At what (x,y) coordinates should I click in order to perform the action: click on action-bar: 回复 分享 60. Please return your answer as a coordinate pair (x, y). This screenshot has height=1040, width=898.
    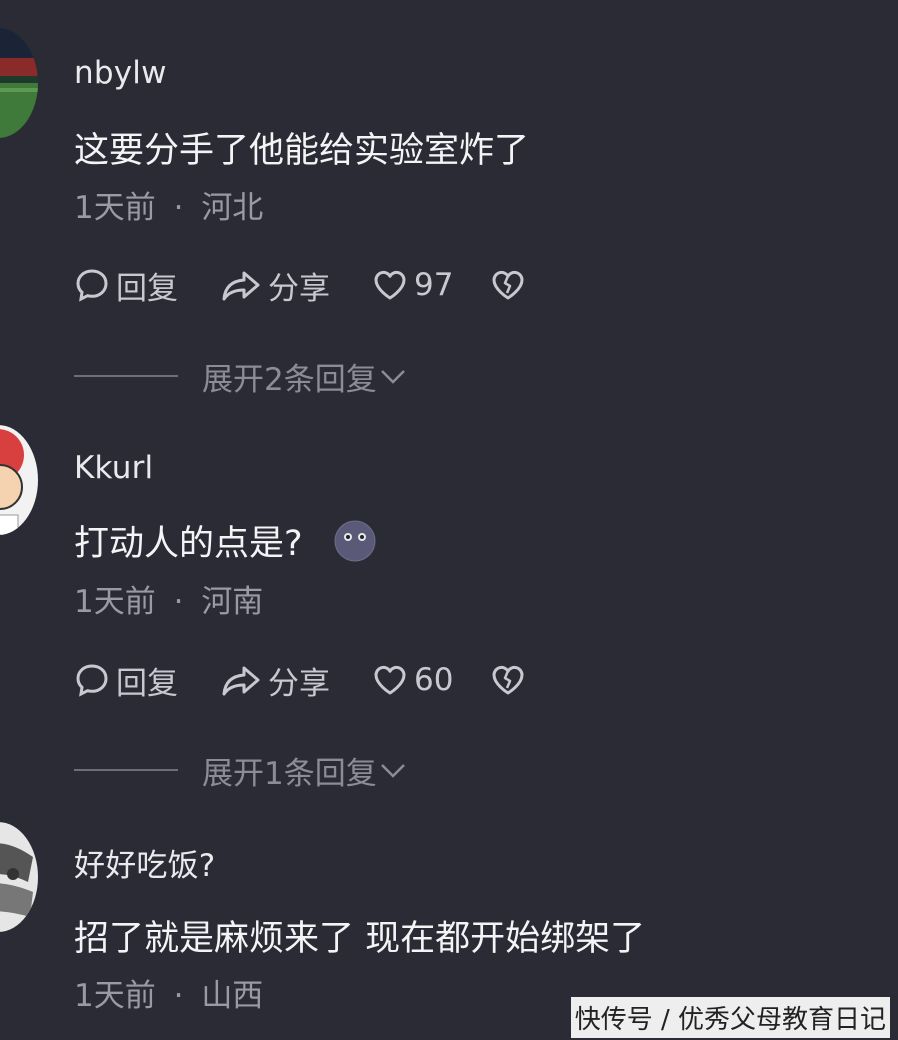
    Looking at the image, I should click on (324, 681).